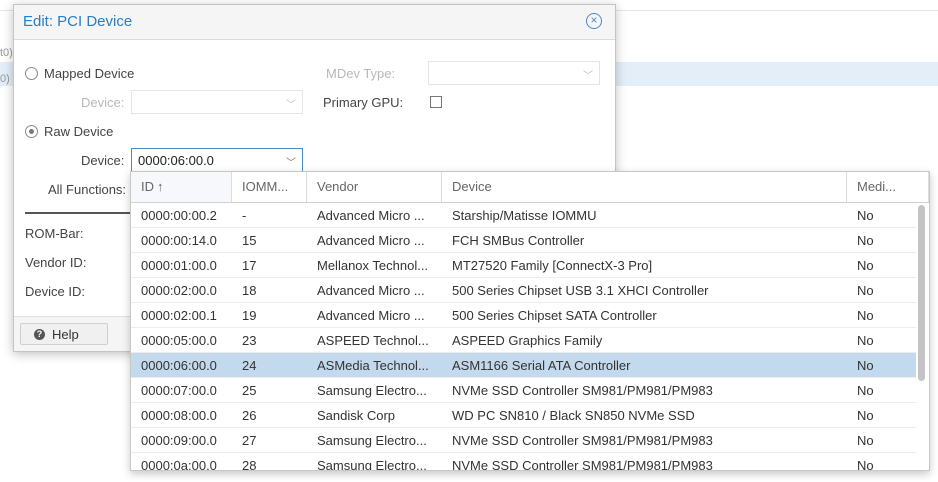  I want to click on cell-iommu-group: 18, so click(249, 290).